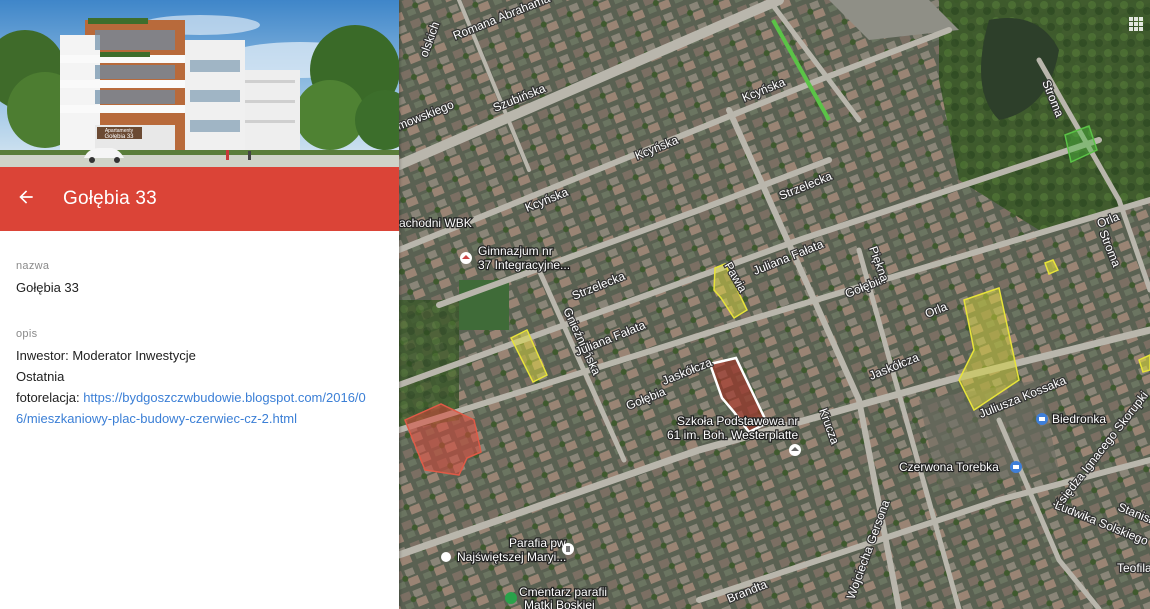 This screenshot has height=609, width=1150. I want to click on back-arrow-icon, so click(26, 199).